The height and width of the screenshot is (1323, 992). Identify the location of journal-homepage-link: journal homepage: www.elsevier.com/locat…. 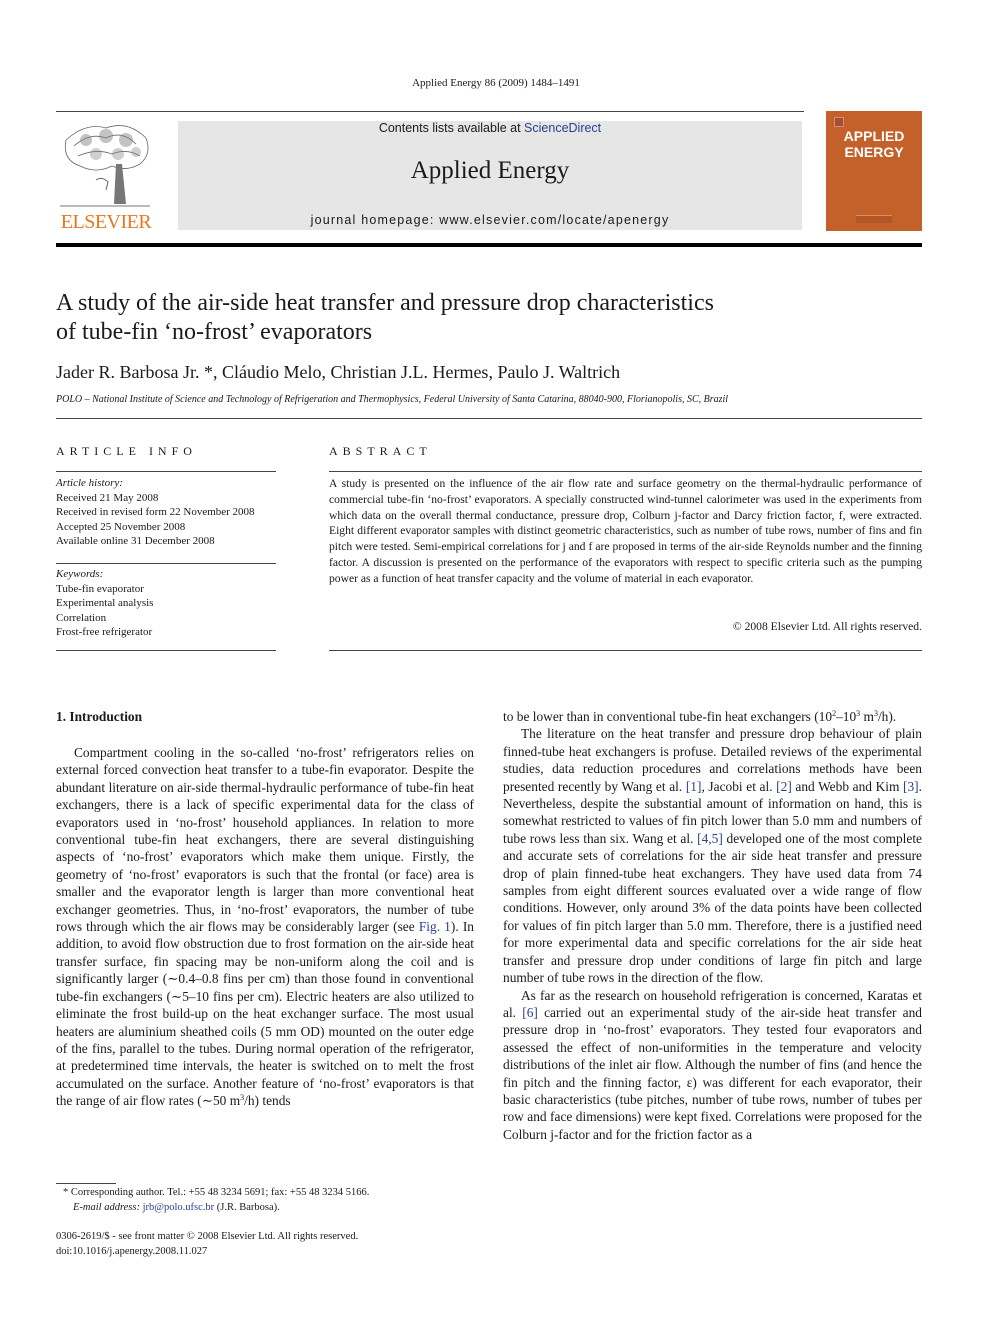
(490, 220).